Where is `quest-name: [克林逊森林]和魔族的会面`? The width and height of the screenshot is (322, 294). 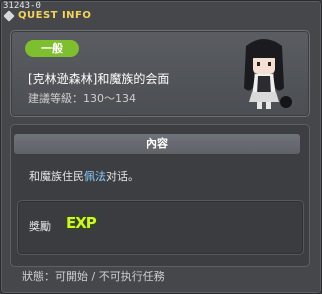 quest-name: [克林逊森林]和魔族的会面 is located at coordinates (99, 79).